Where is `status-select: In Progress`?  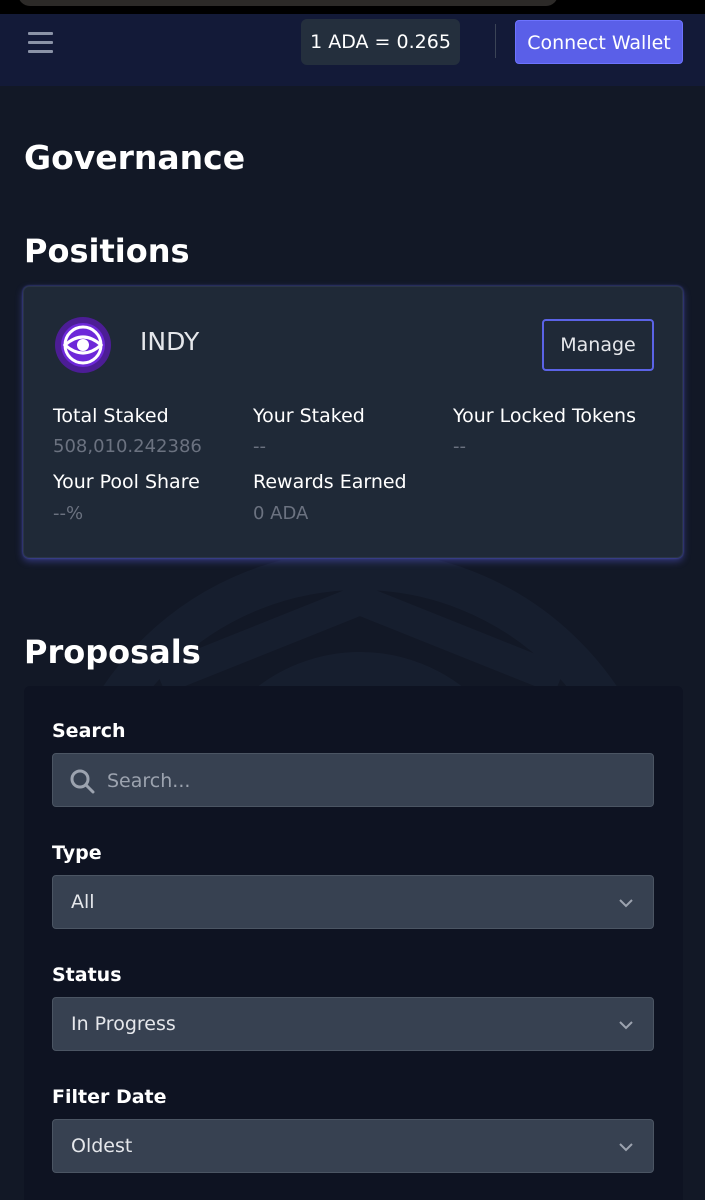 status-select: In Progress is located at coordinates (353, 1024).